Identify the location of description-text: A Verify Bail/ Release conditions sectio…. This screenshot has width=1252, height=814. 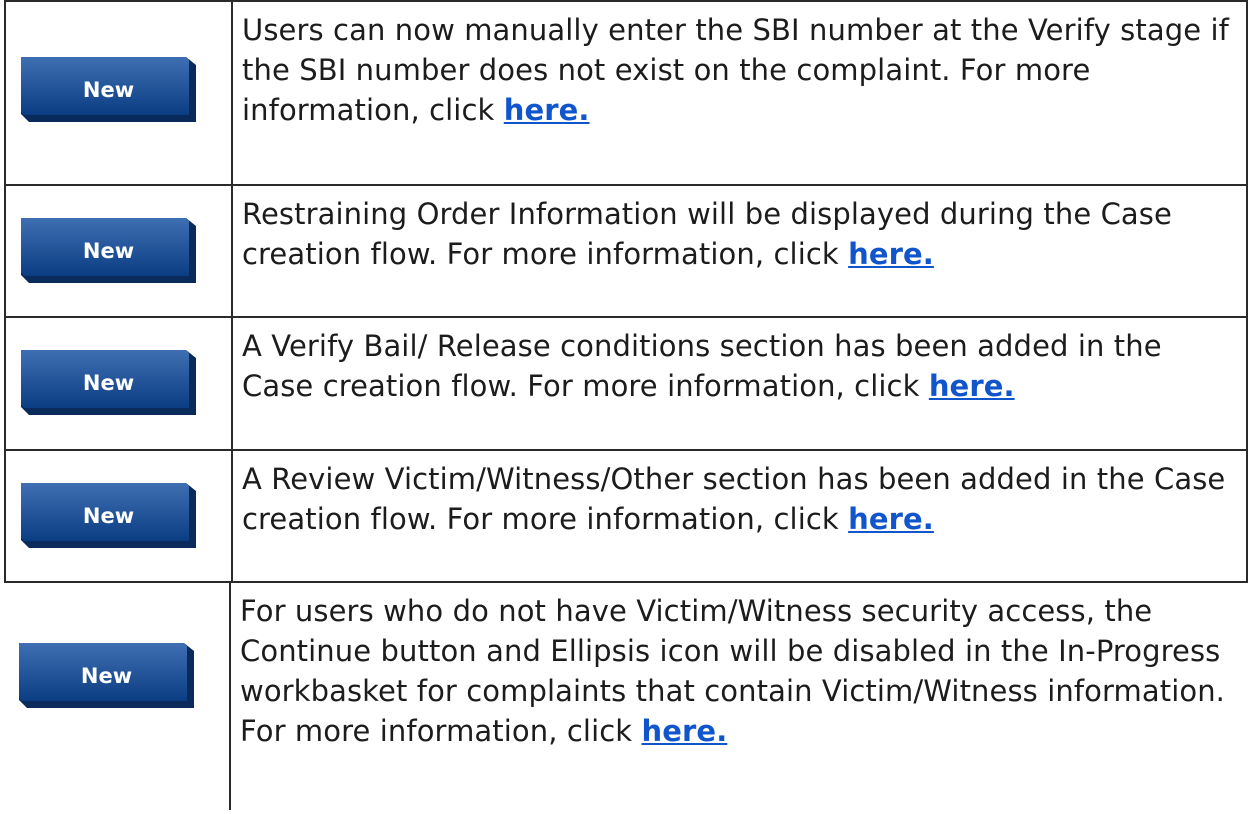
(741, 366).